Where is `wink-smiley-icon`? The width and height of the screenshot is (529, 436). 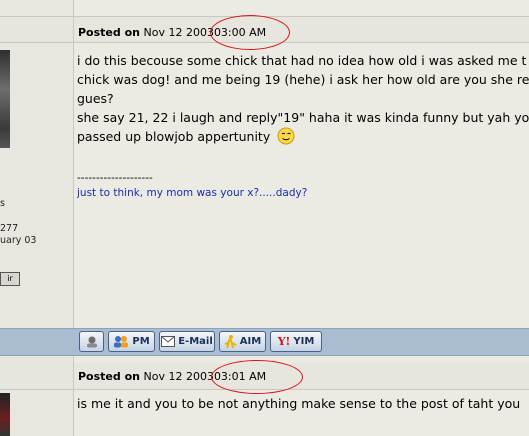
wink-smiley-icon is located at coordinates (286, 136).